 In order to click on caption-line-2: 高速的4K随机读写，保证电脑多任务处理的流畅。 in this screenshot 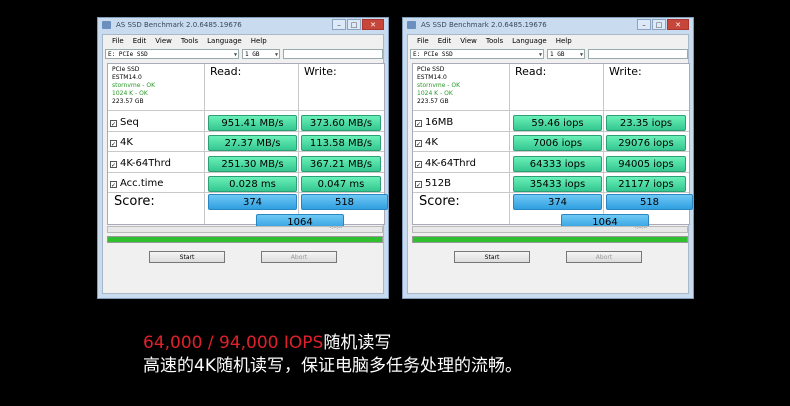, I will do `click(332, 366)`.